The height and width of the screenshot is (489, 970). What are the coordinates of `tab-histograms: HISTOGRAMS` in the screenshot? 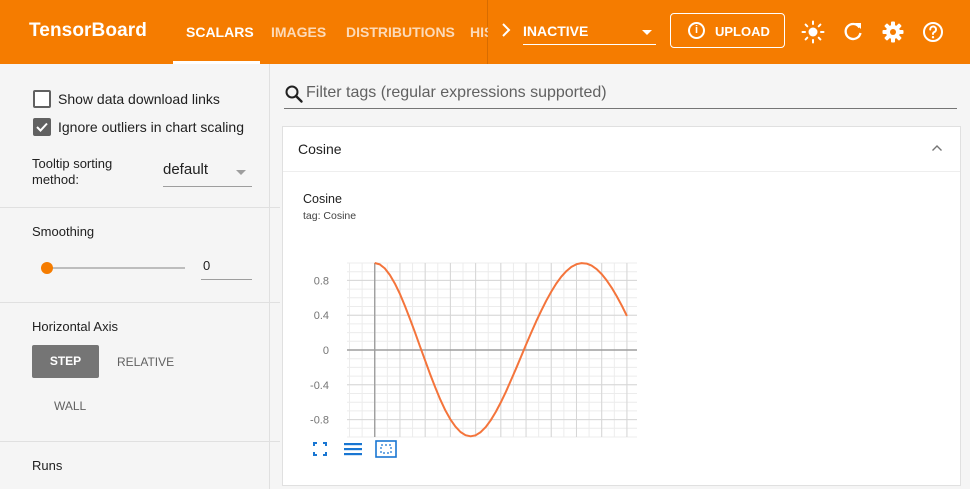 It's located at (479, 32).